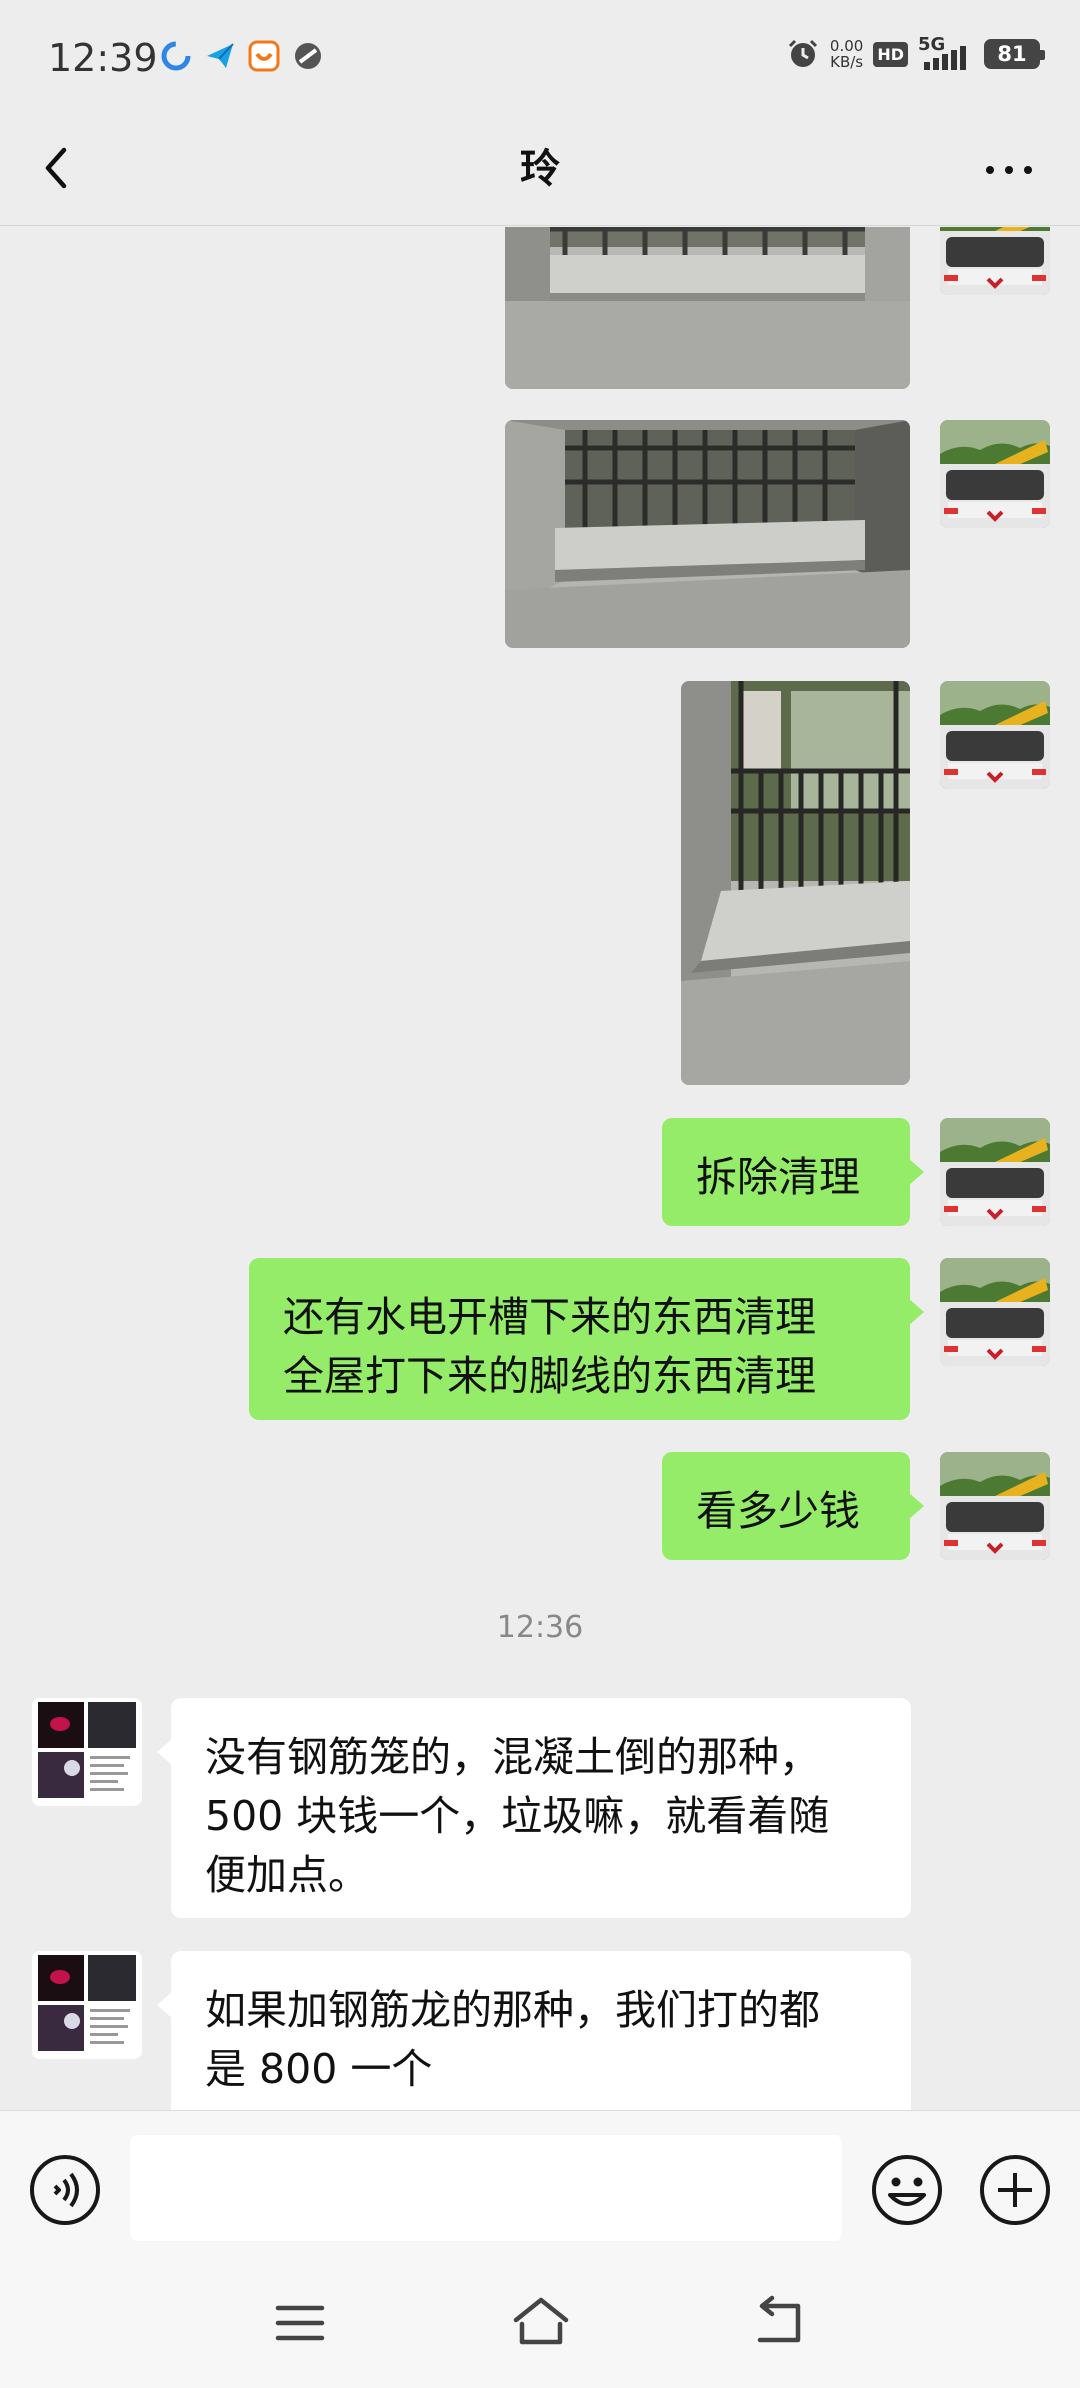 Image resolution: width=1080 pixels, height=2388 pixels. I want to click on message-text-line: 没有钢筋笼的，混凝土倒的那种，, so click(512, 1757).